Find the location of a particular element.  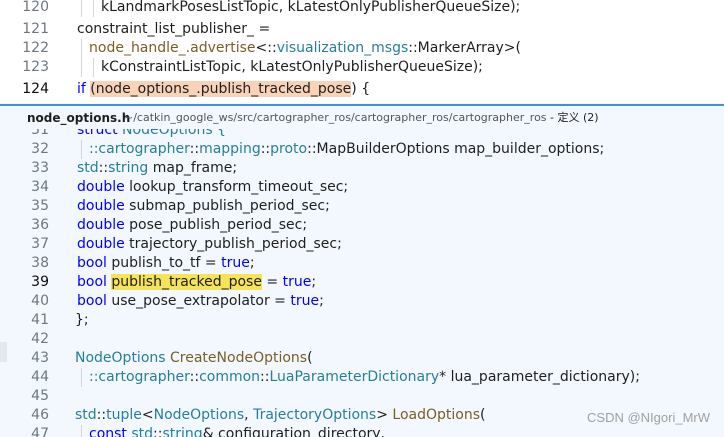

code-token: , is located at coordinates (249, 415).